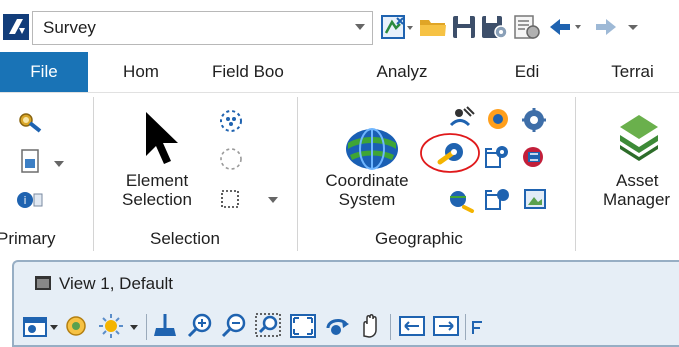 This screenshot has height=347, width=679. I want to click on redo-button, so click(605, 27).